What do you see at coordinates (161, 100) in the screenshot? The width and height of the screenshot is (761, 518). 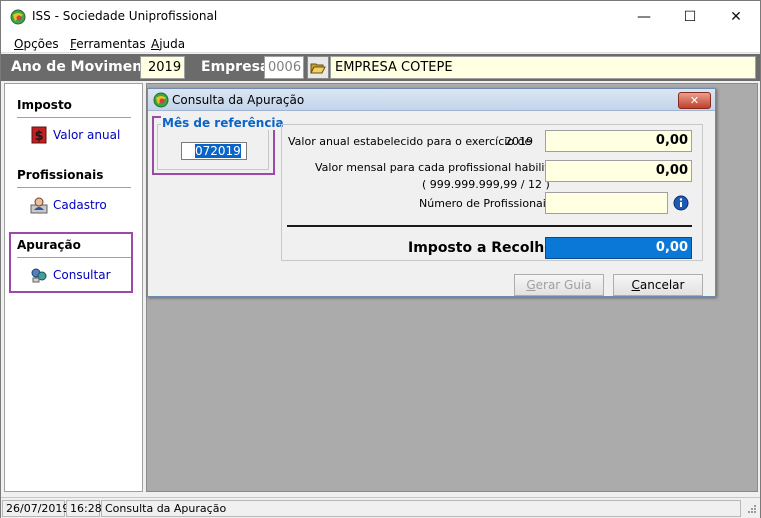 I see `dialog-globe-icon` at bounding box center [161, 100].